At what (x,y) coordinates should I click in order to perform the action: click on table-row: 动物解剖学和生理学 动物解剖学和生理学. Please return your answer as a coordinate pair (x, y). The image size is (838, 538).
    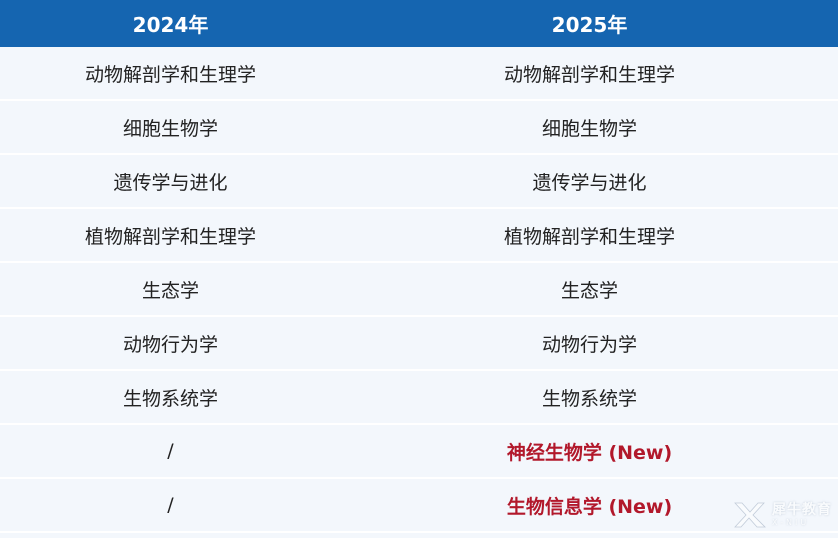
    Looking at the image, I should click on (419, 74).